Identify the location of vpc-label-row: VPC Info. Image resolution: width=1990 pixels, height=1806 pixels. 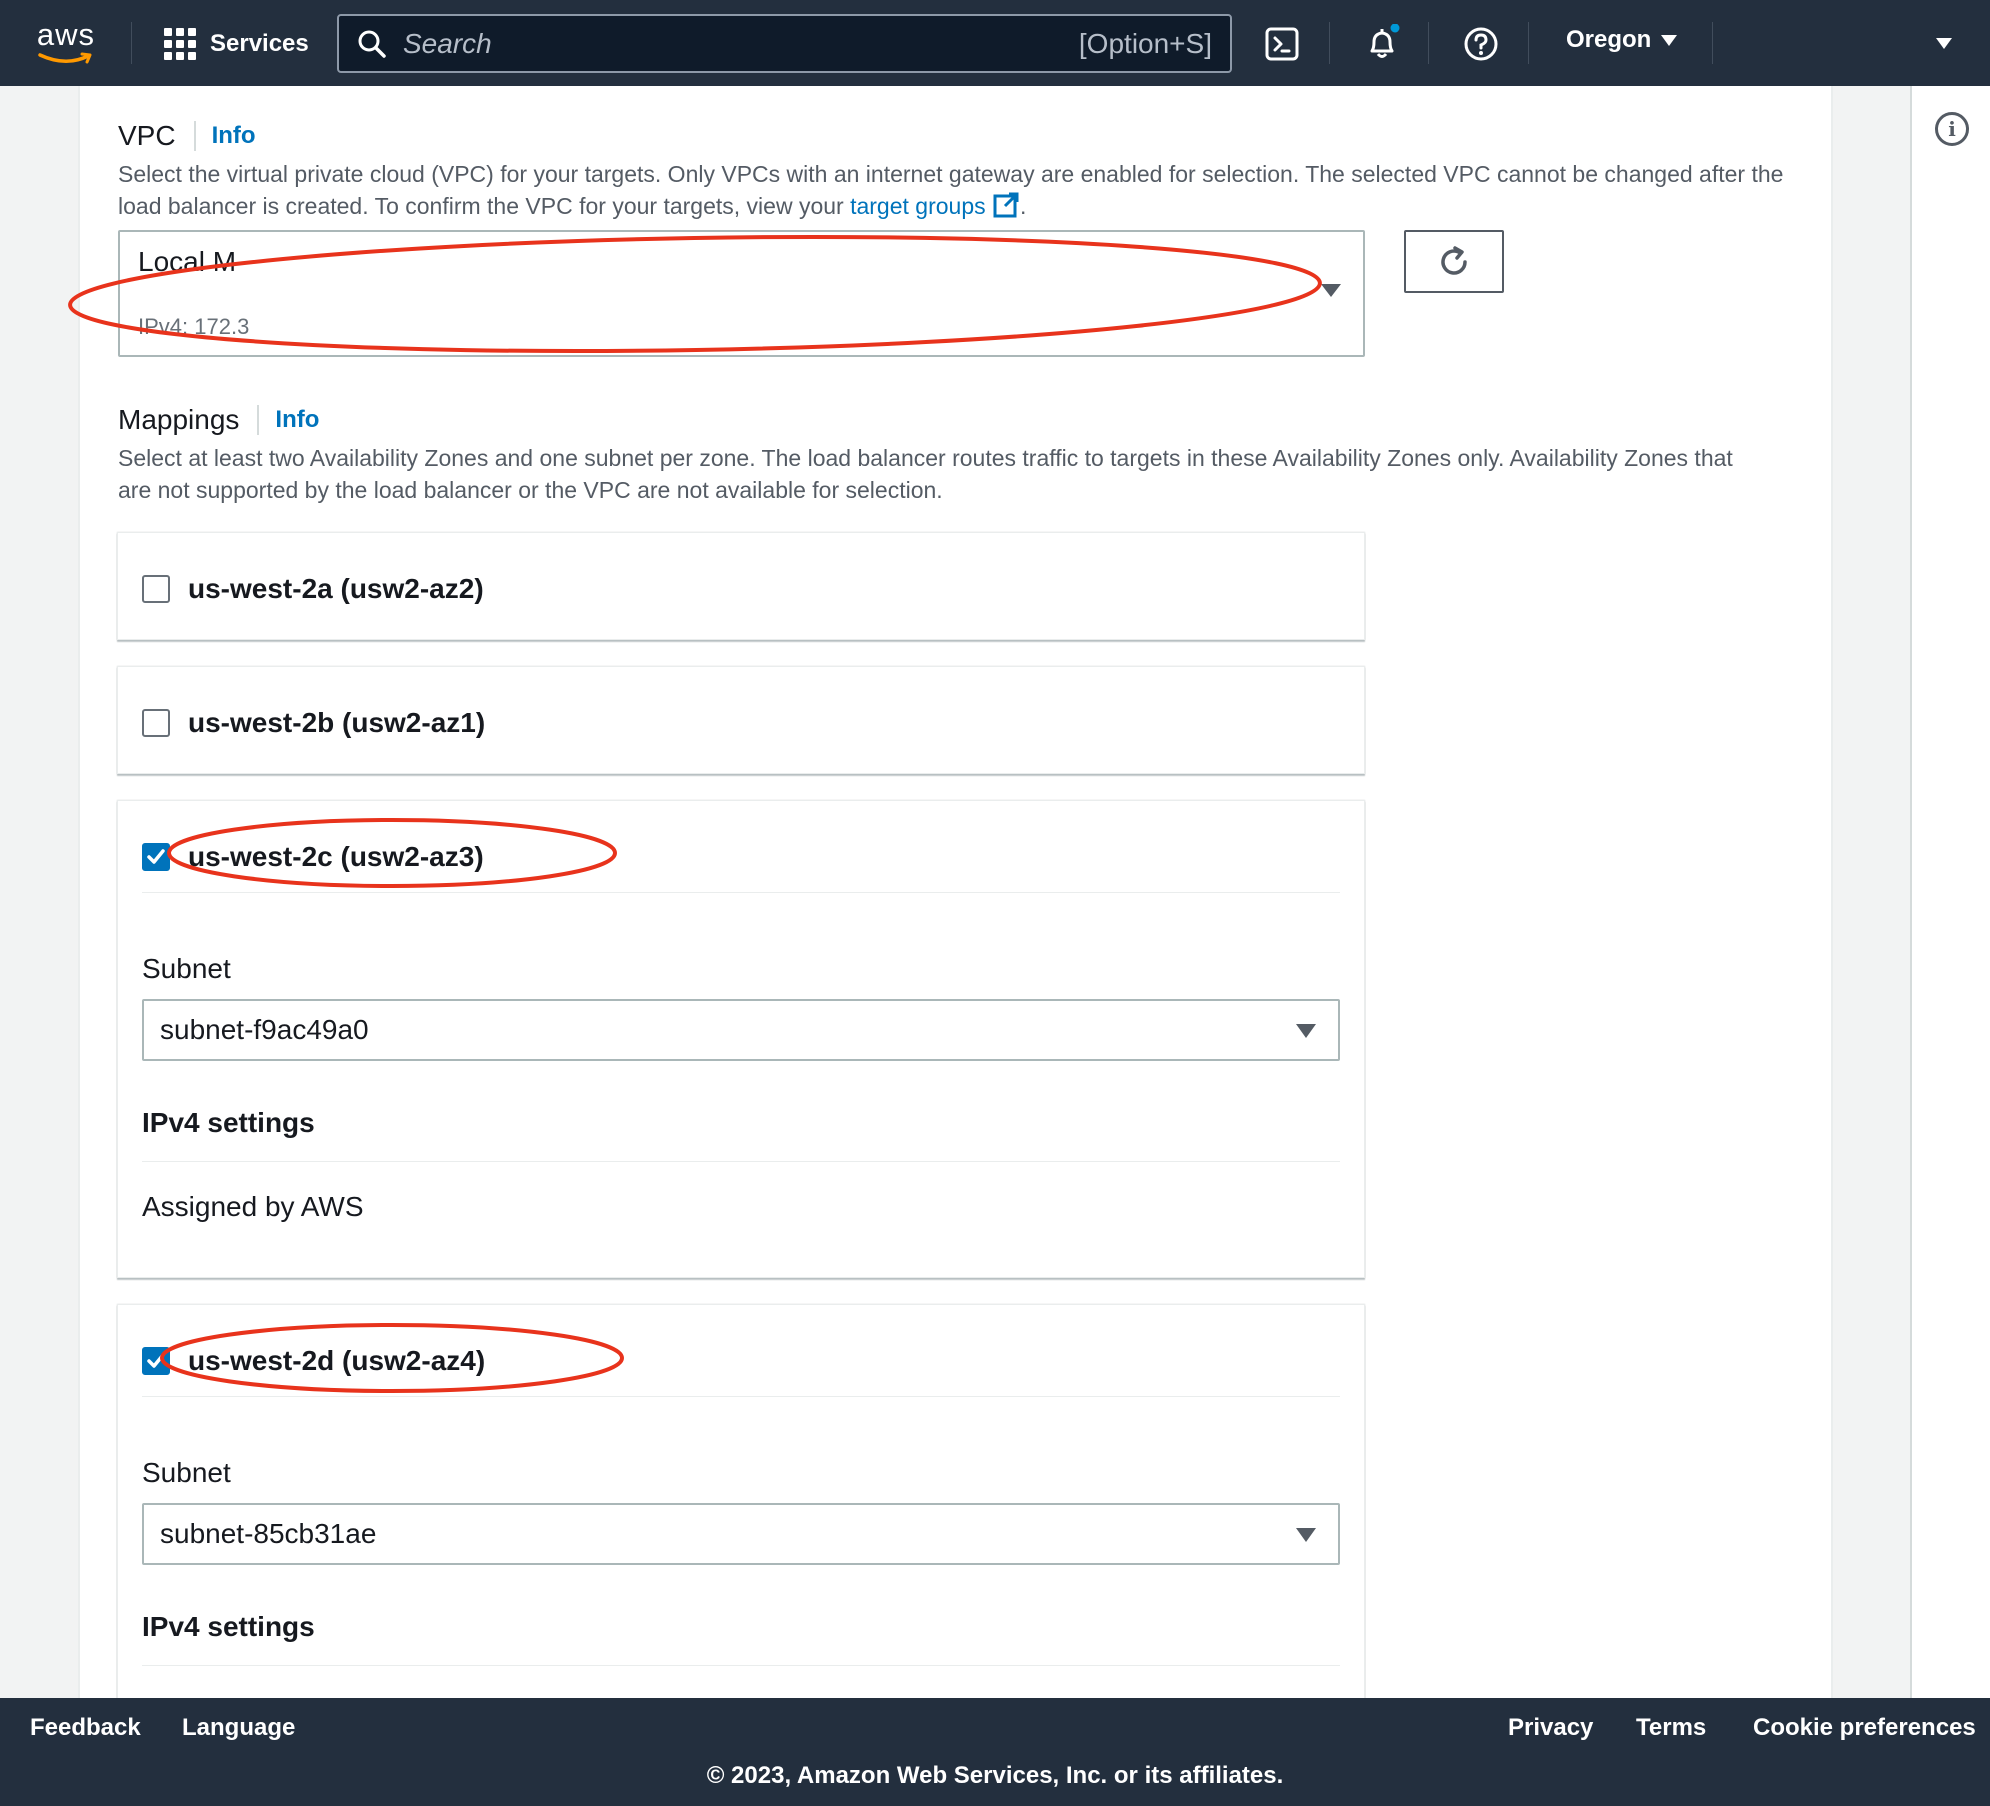
(187, 136).